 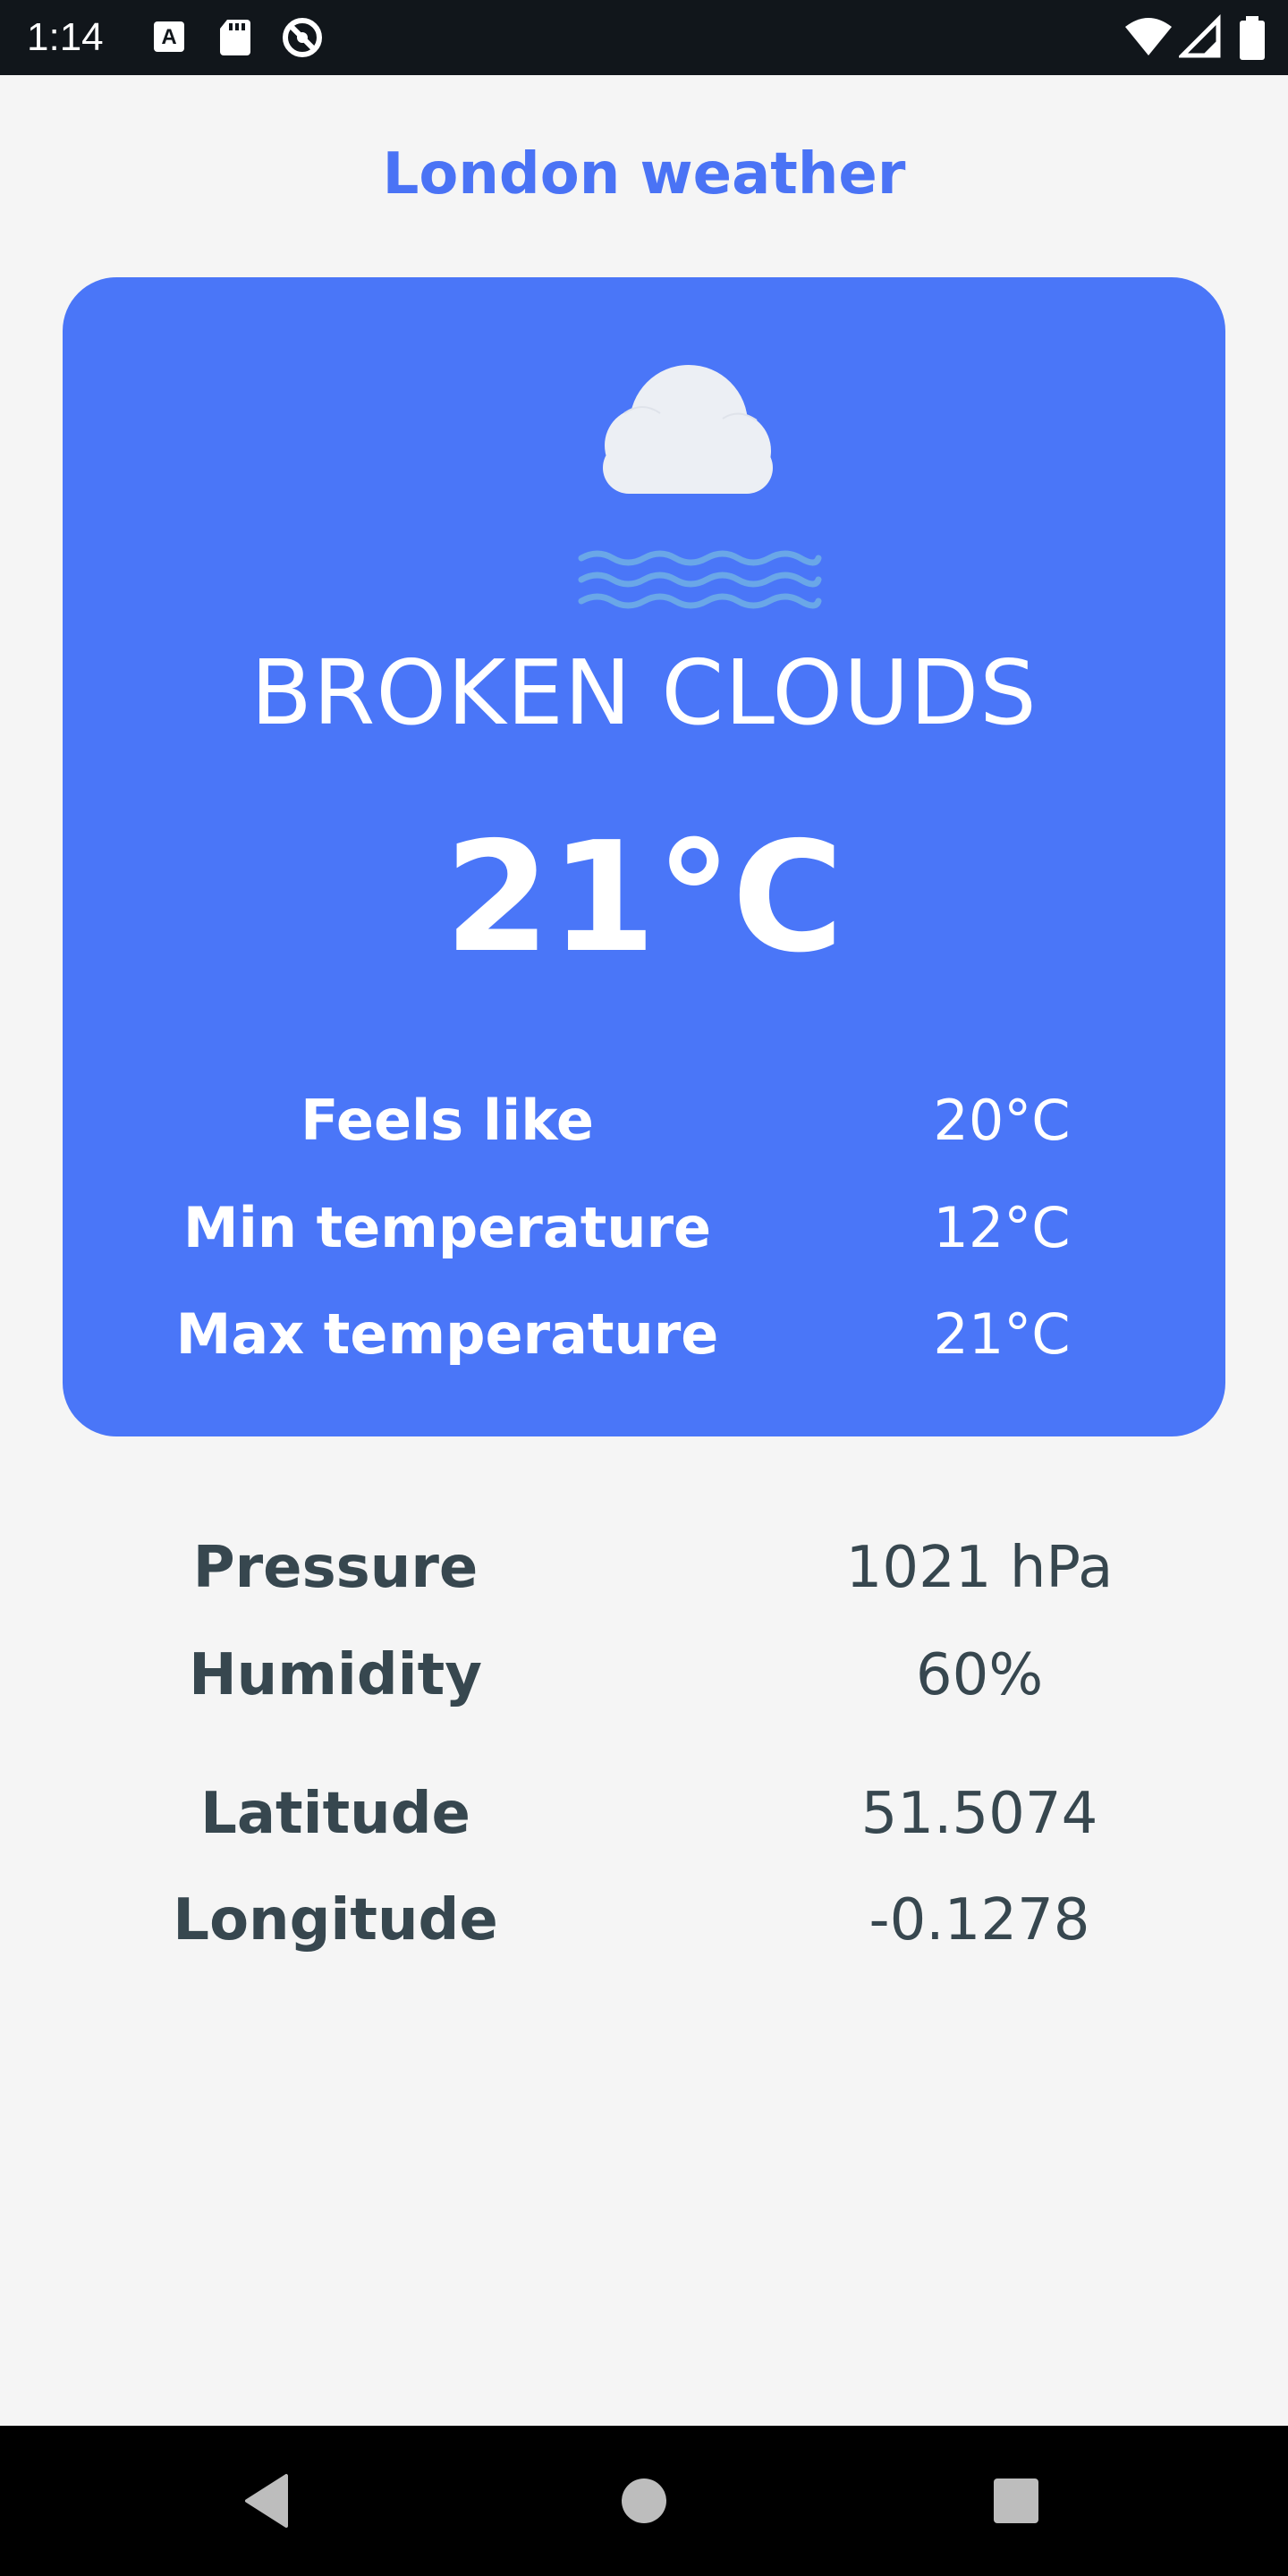 What do you see at coordinates (979, 1814) in the screenshot?
I see `latitude-value: 51.5074` at bounding box center [979, 1814].